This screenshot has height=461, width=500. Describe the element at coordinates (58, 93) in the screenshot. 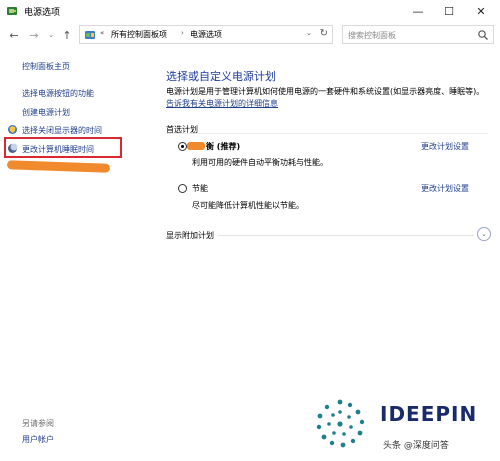

I see `sidebar-item-power-buttons: 选择电源按钮的功能` at that location.